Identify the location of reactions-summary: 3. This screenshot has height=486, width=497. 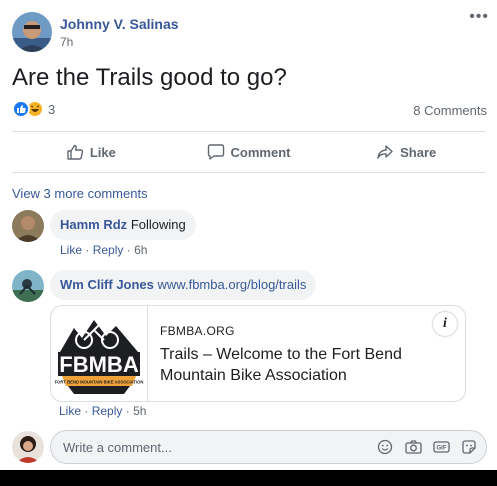
(33, 109).